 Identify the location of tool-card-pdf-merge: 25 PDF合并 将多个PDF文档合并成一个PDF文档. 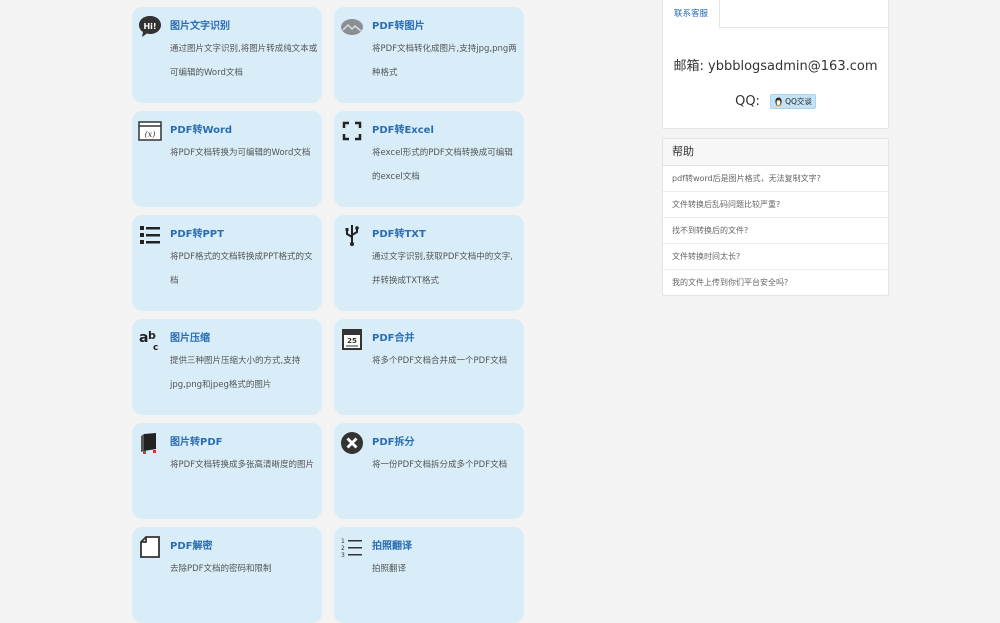
(429, 367).